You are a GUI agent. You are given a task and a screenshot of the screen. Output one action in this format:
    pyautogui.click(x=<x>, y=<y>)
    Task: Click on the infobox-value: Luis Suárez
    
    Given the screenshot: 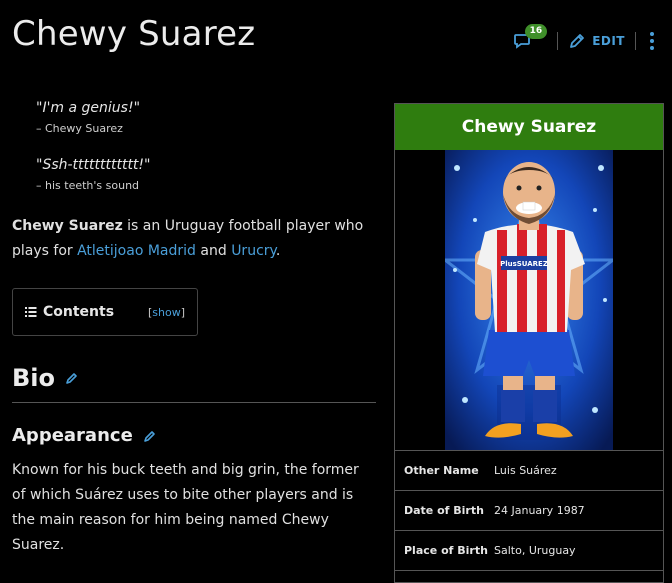 What is the action you would take?
    pyautogui.click(x=525, y=470)
    